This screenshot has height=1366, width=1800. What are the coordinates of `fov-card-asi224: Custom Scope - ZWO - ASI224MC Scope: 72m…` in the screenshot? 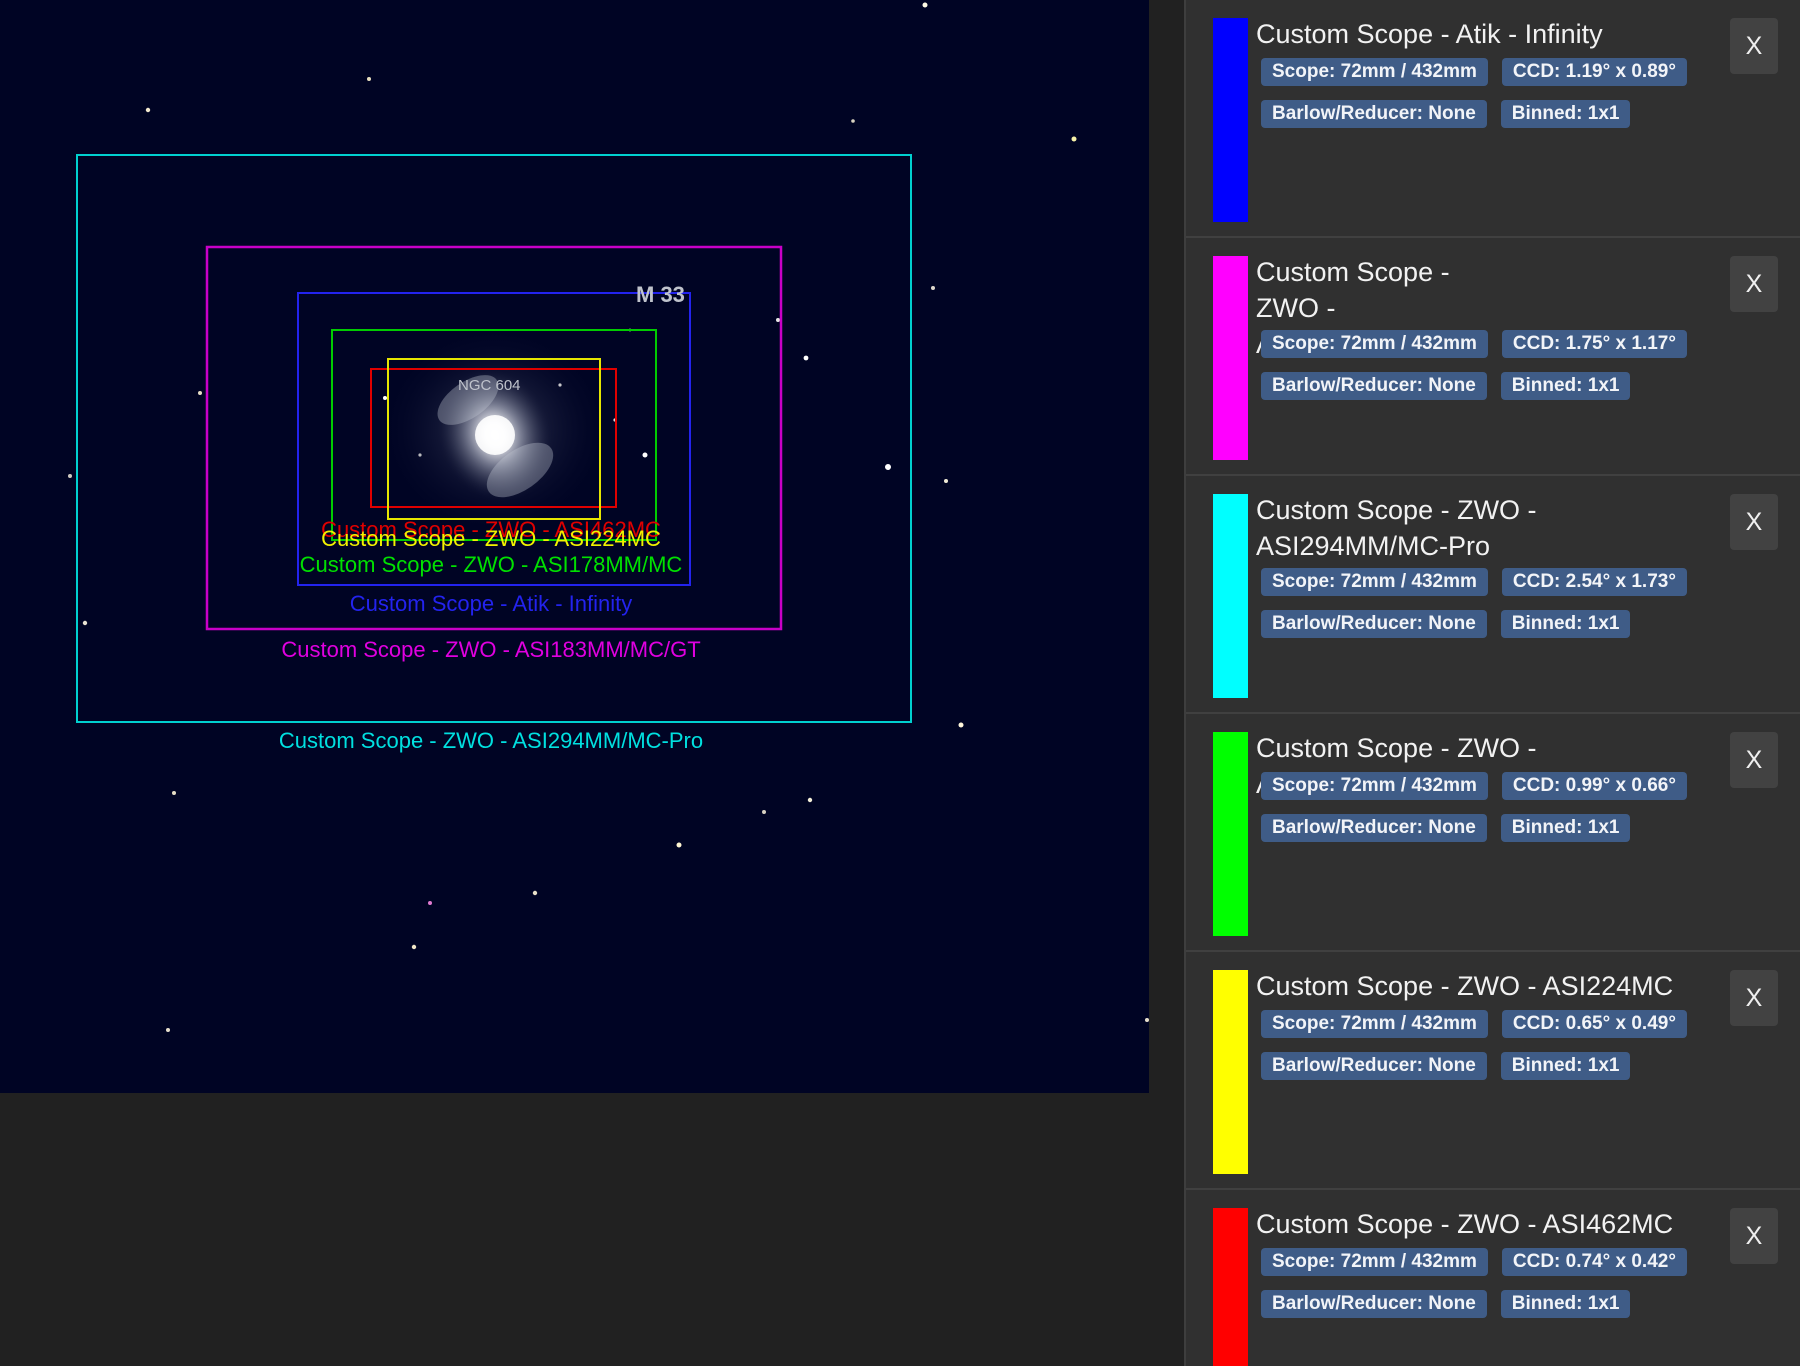 It's located at (1493, 1071).